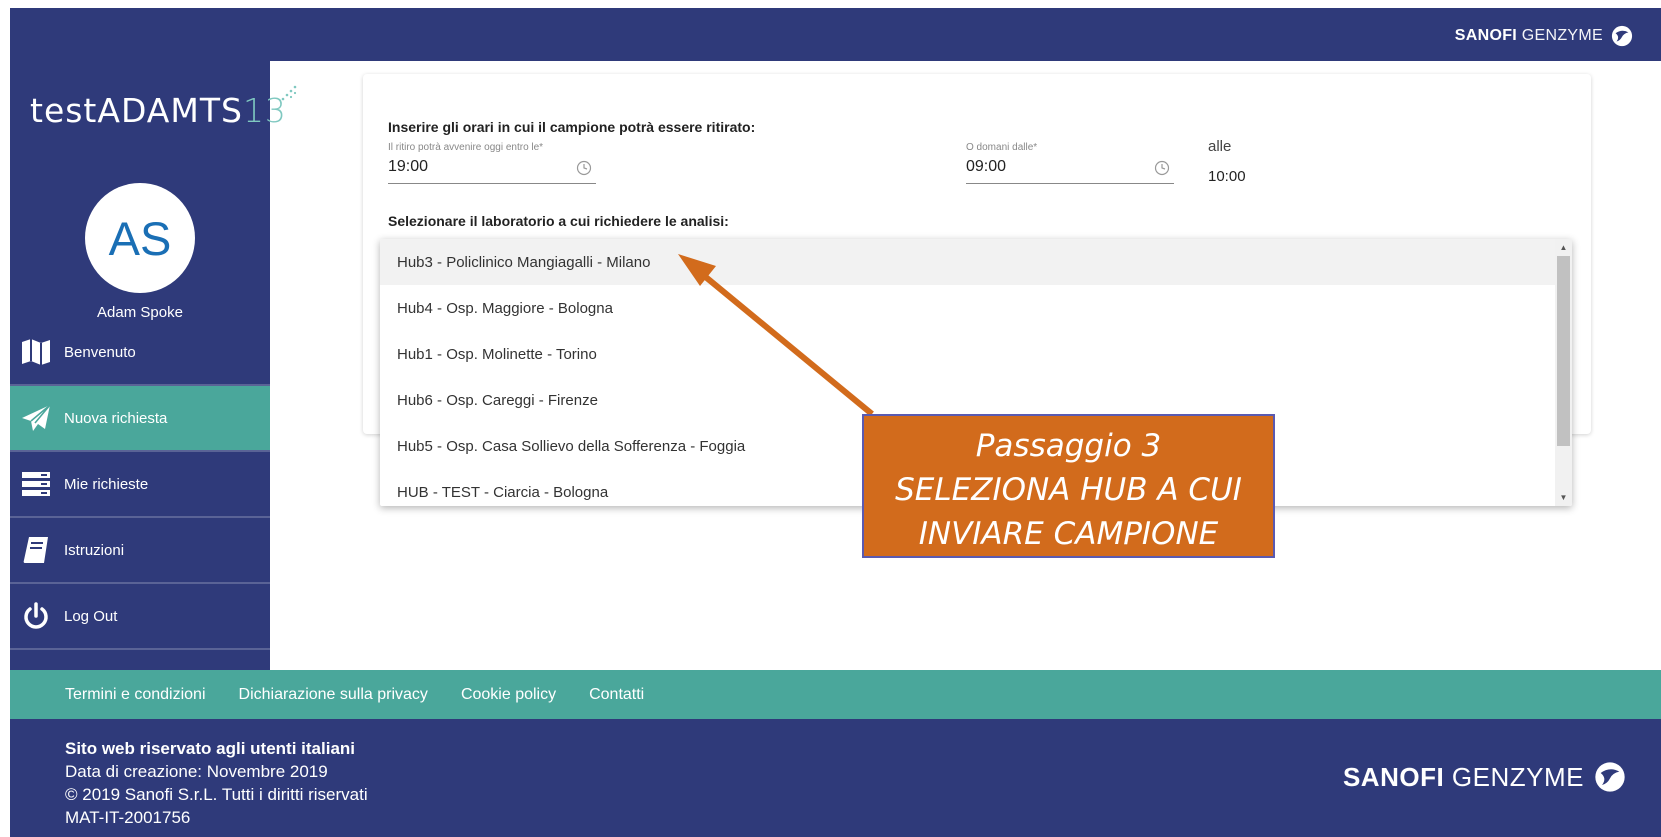 Image resolution: width=1661 pixels, height=837 pixels. What do you see at coordinates (36, 616) in the screenshot?
I see `power-icon` at bounding box center [36, 616].